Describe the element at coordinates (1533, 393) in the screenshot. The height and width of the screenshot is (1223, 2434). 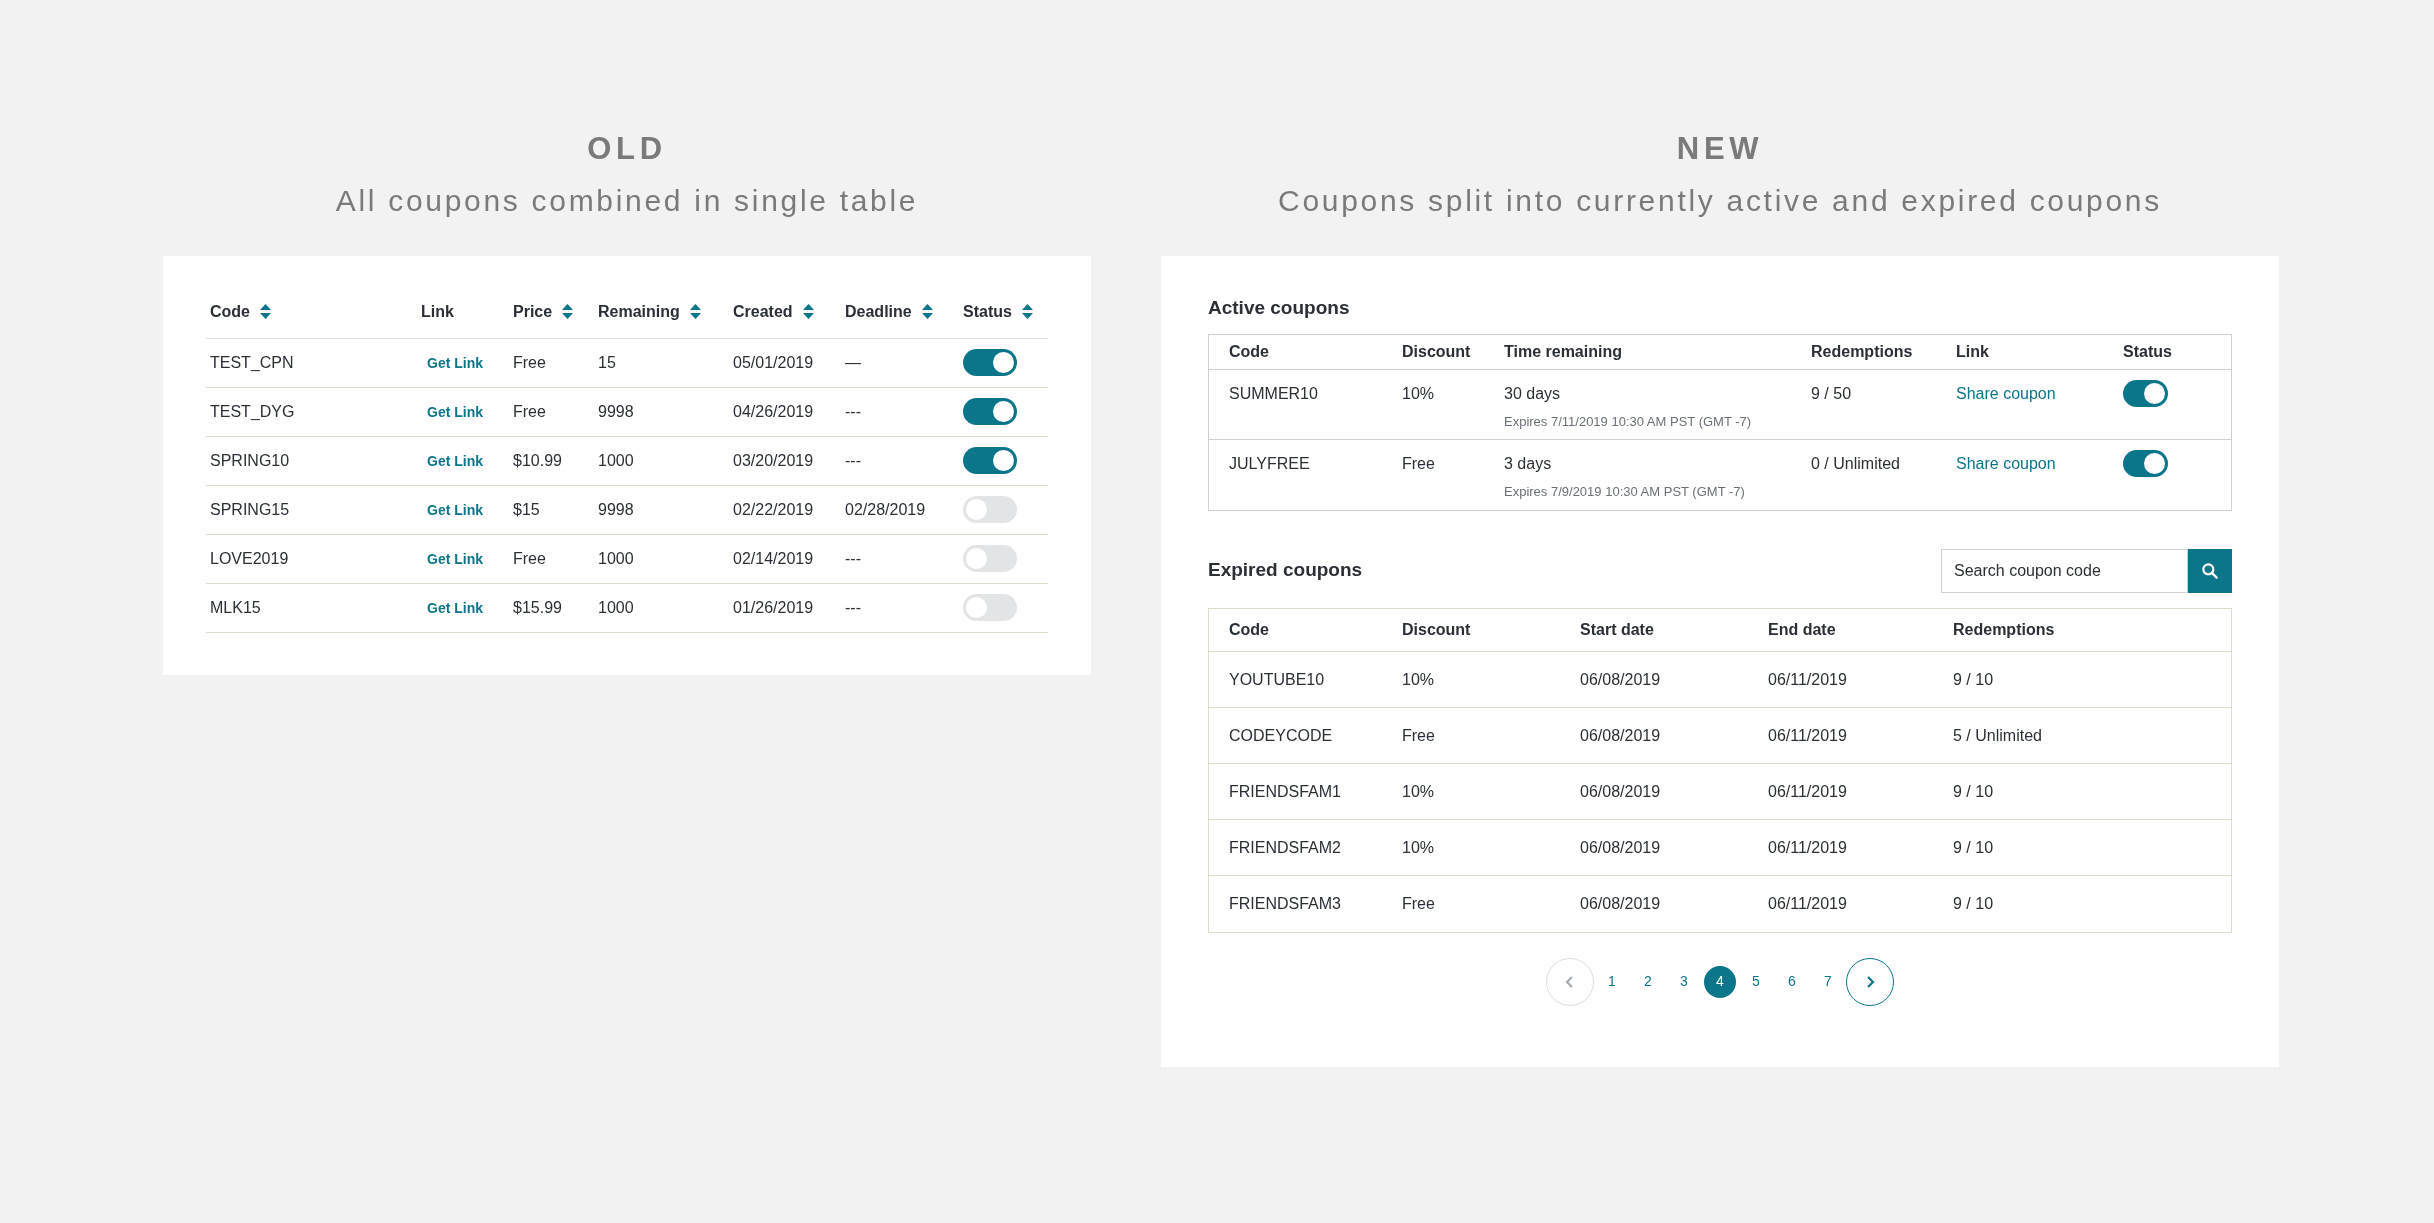
I see `time-remaining: 30 days` at that location.